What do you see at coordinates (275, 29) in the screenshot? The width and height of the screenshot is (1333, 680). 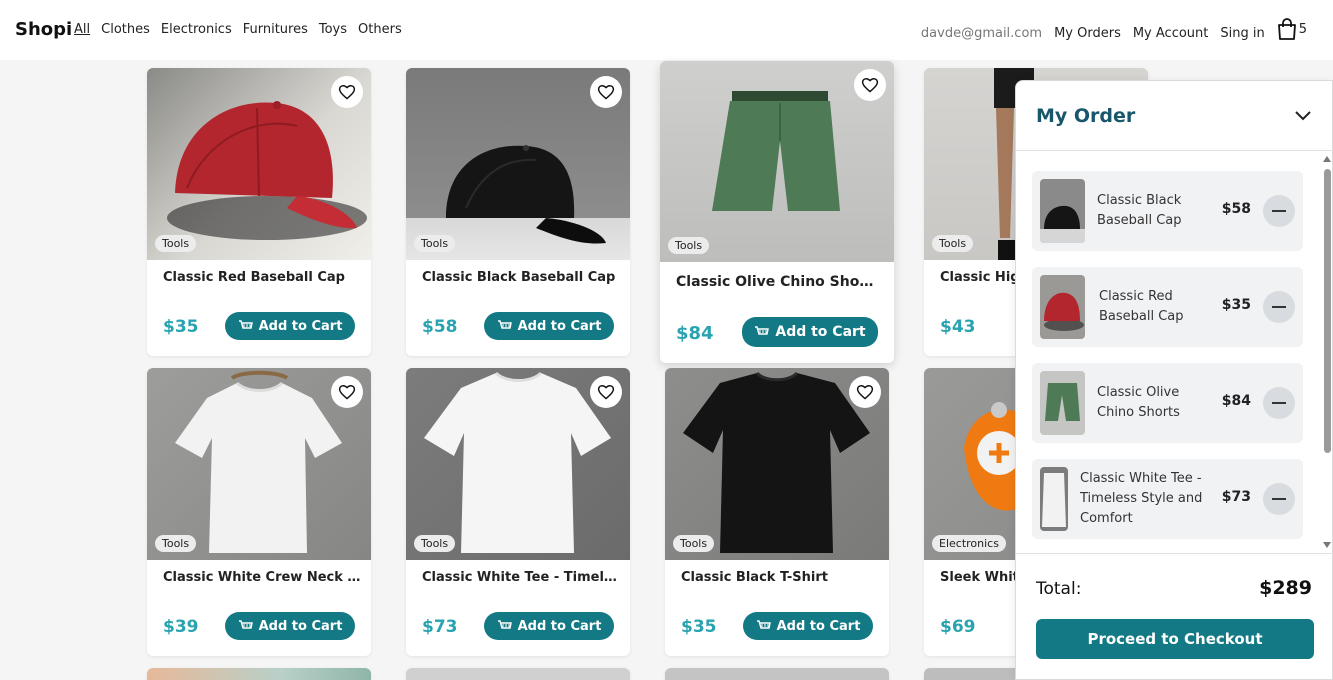 I see `nav-category-furnitures: Furnitures` at bounding box center [275, 29].